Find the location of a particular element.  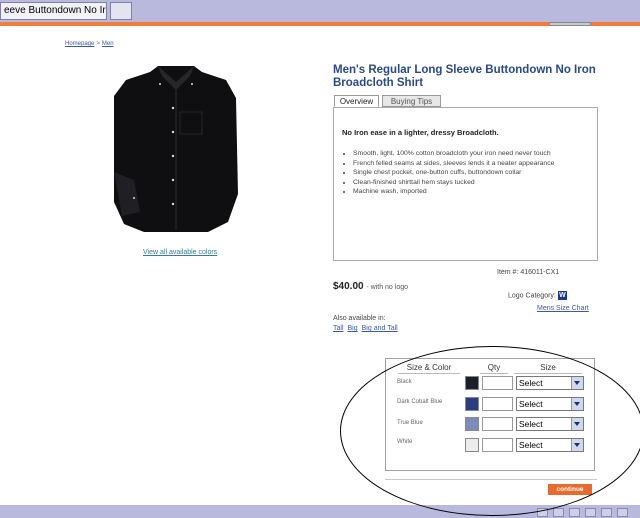

logo-category: Logo Category: W is located at coordinates (537, 295).